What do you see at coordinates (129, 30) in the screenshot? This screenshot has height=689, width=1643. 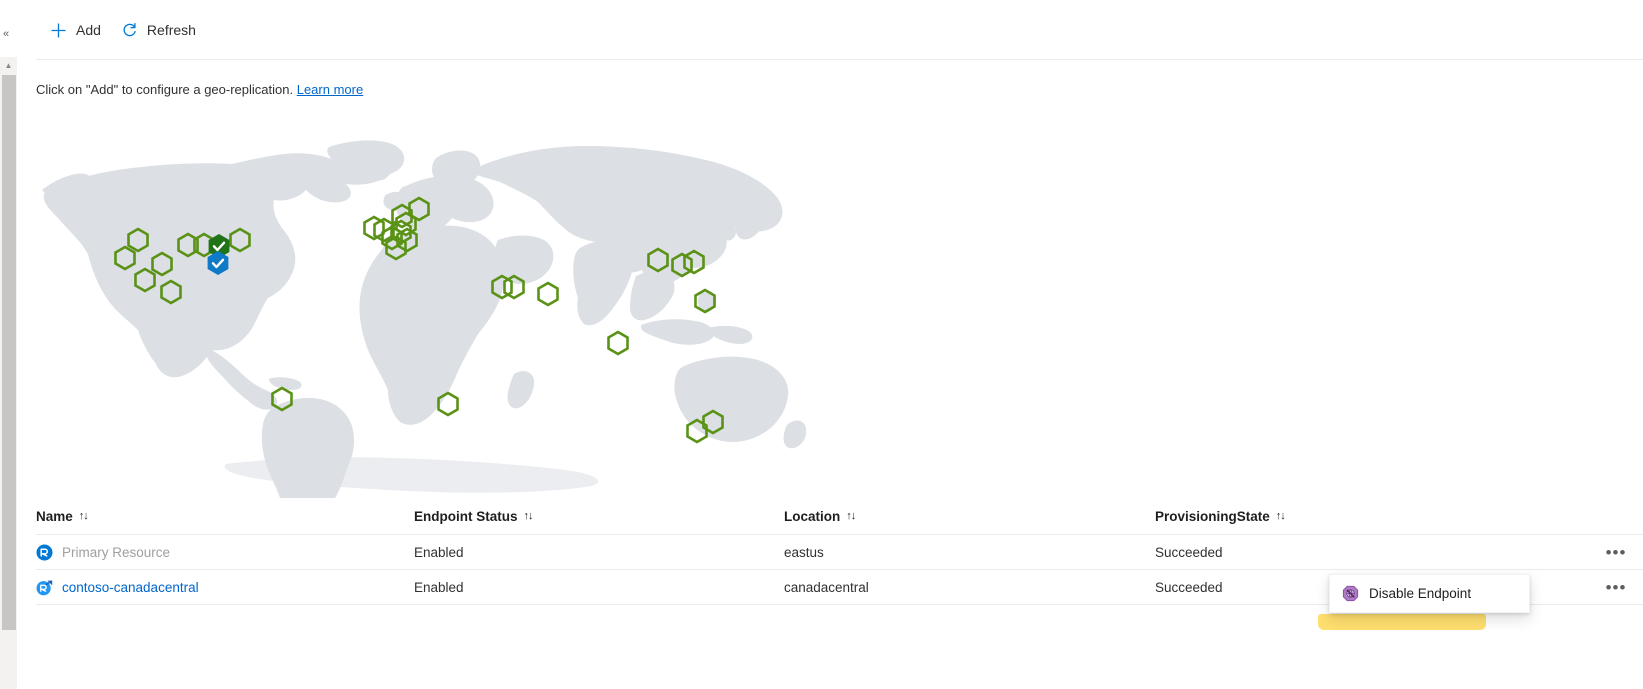 I see `refresh-icon` at bounding box center [129, 30].